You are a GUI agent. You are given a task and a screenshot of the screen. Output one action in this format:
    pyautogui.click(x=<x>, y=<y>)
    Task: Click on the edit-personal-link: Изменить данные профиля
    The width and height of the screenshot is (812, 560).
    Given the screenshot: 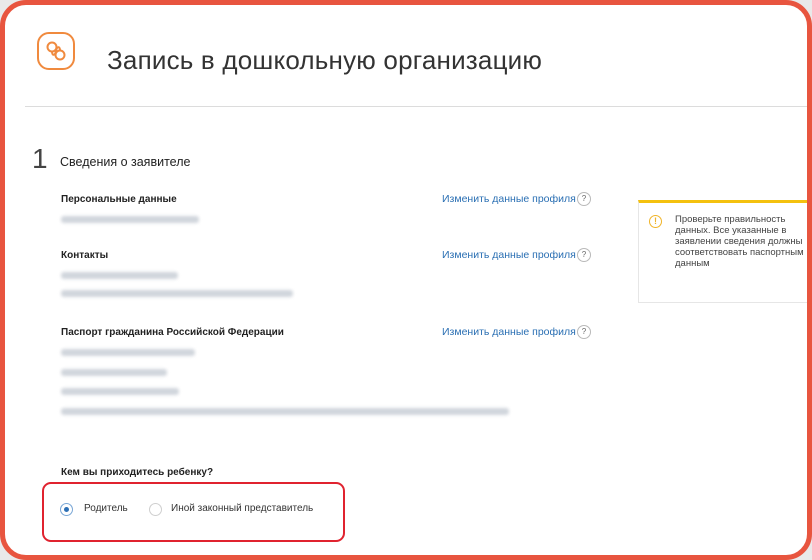 What is the action you would take?
    pyautogui.click(x=509, y=199)
    